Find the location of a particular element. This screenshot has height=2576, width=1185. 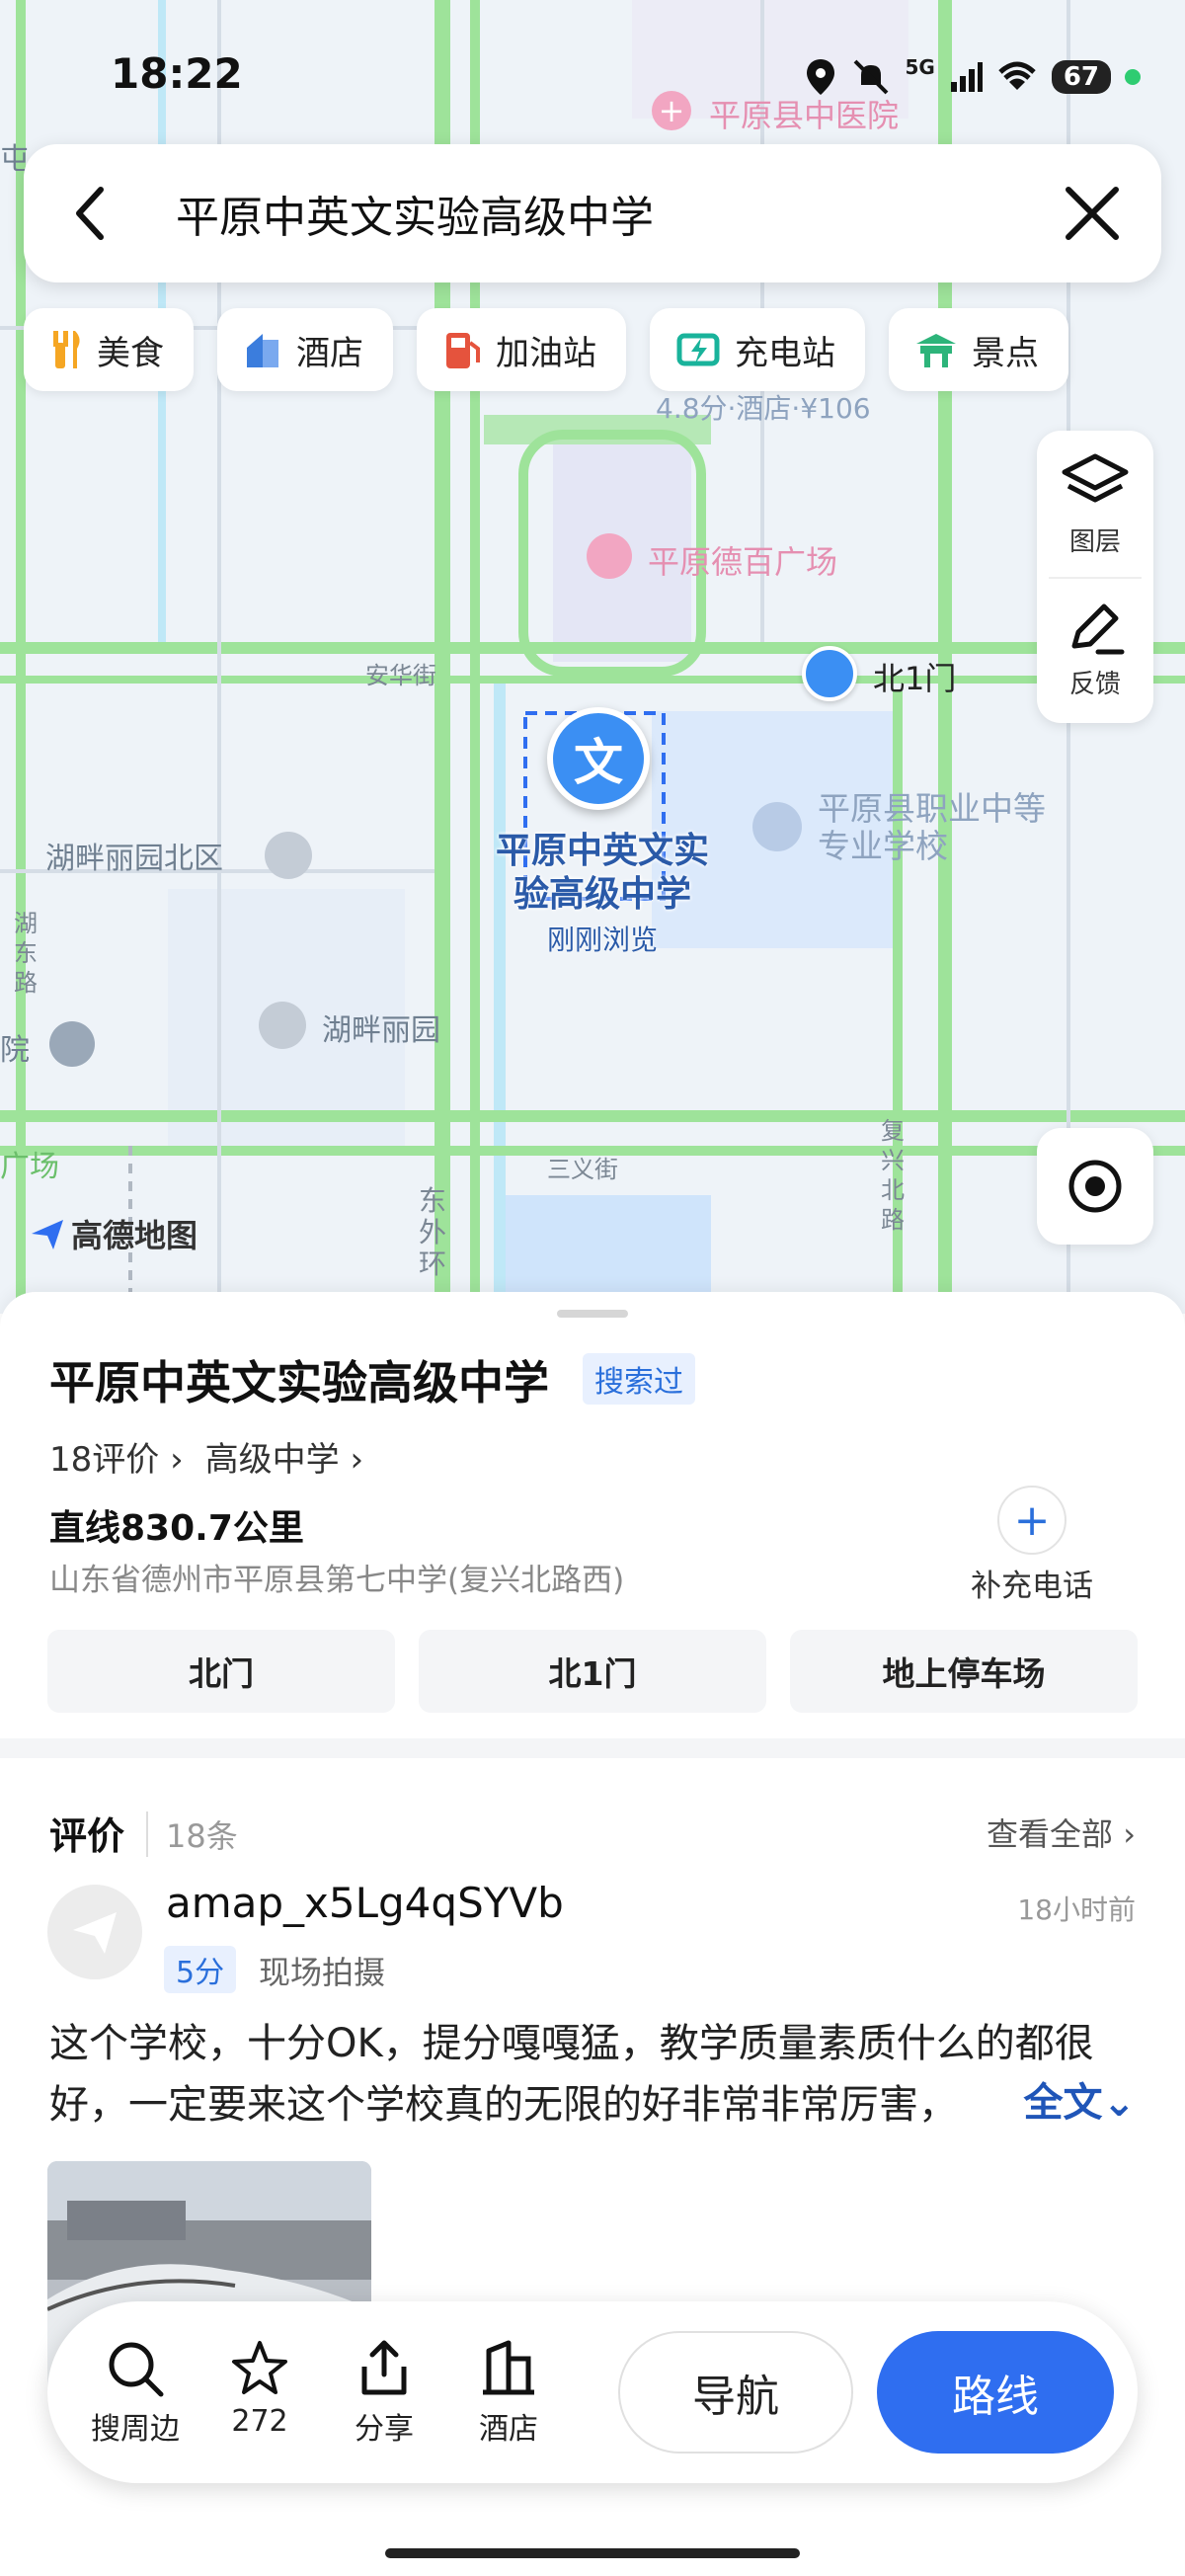

share-button: 分享 is located at coordinates (384, 2393).